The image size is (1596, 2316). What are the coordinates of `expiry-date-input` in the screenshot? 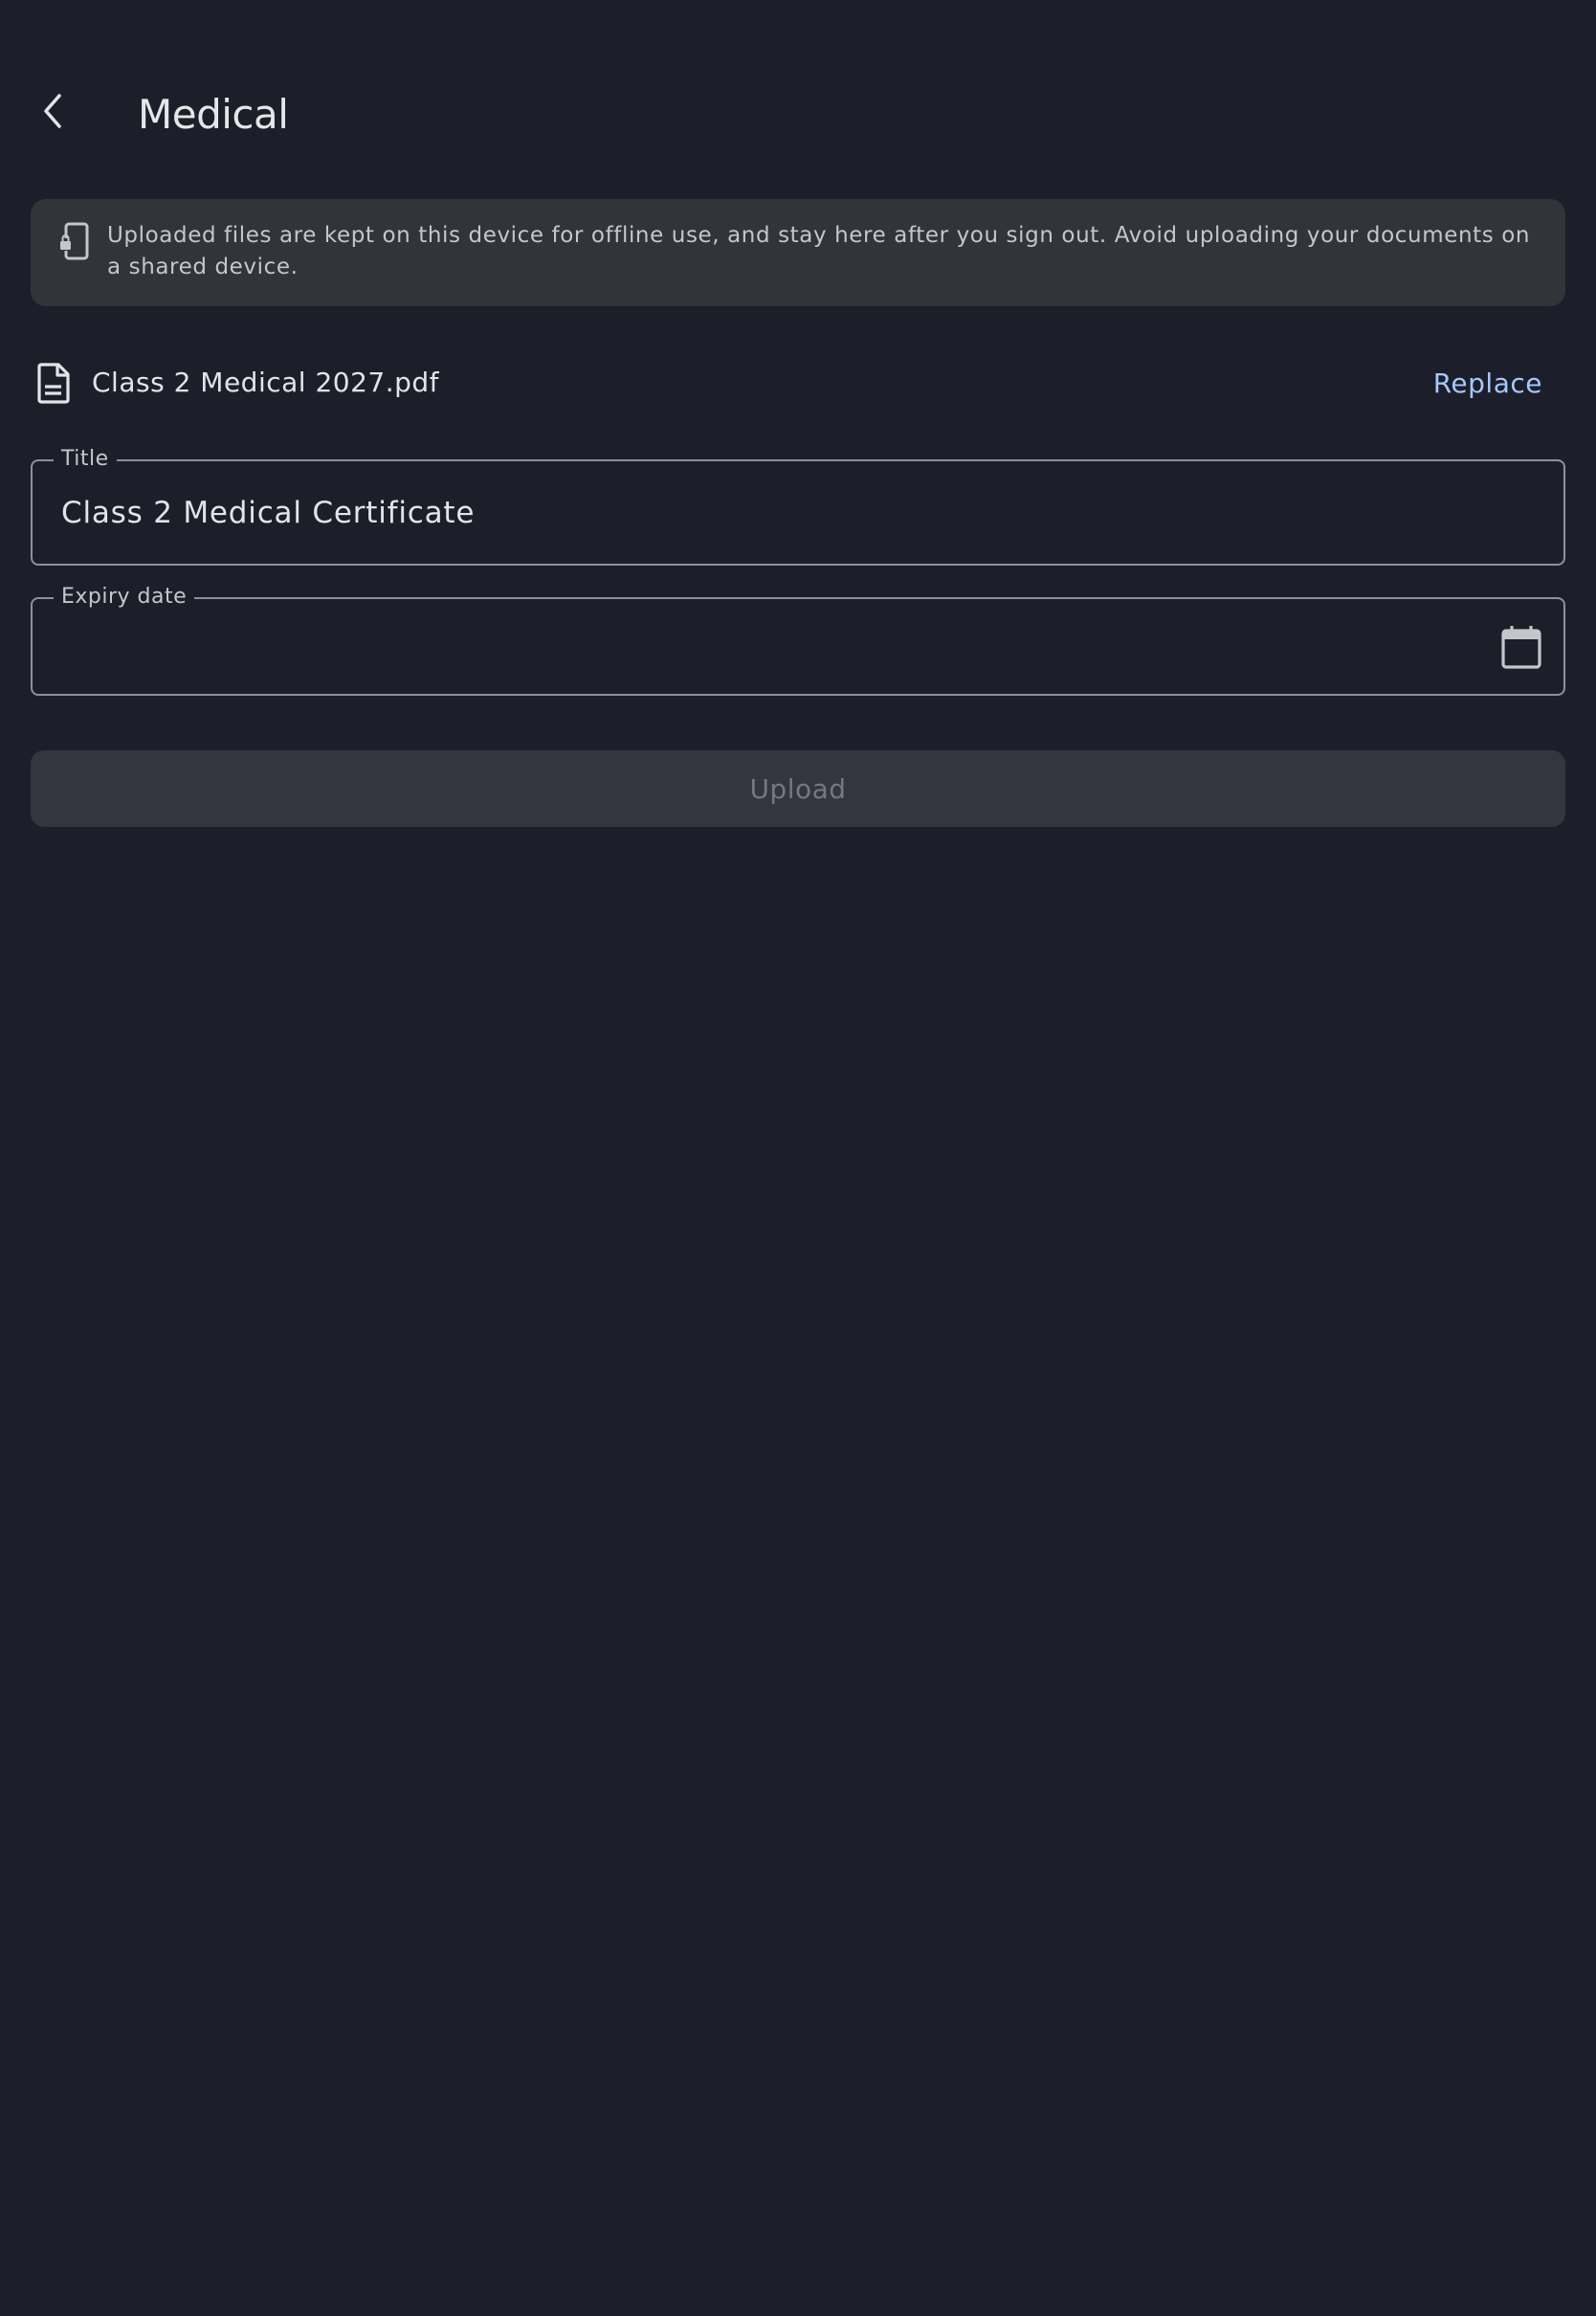 It's located at (760, 647).